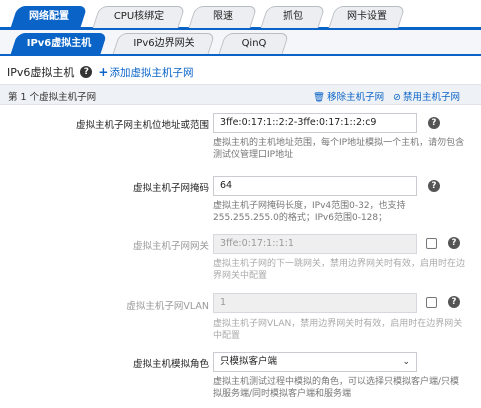  What do you see at coordinates (406, 362) in the screenshot?
I see `chevron-down-icon: ⌄` at bounding box center [406, 362].